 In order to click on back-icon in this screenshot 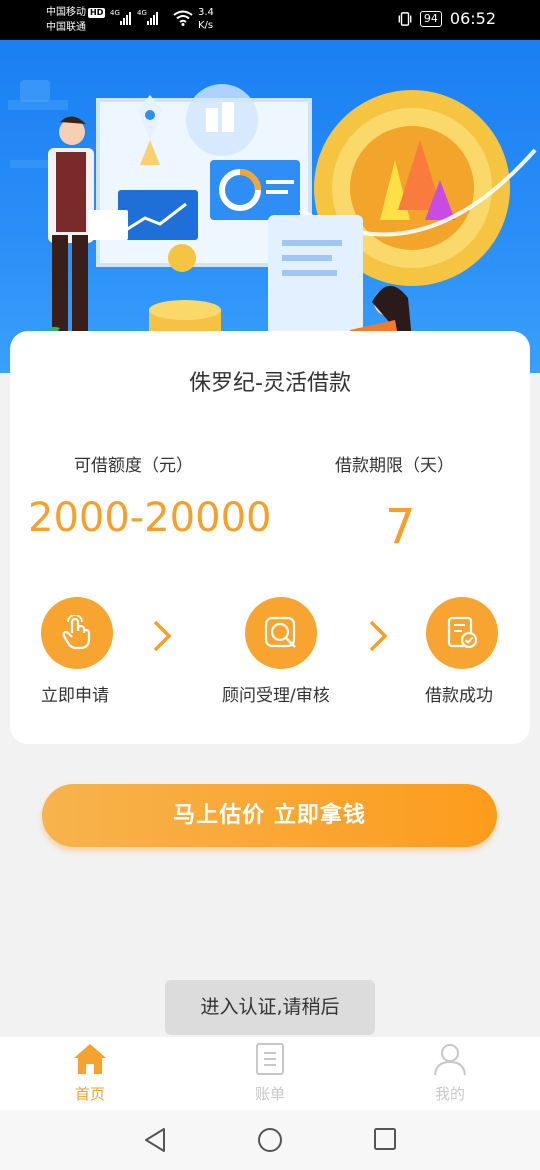, I will do `click(155, 1140)`.